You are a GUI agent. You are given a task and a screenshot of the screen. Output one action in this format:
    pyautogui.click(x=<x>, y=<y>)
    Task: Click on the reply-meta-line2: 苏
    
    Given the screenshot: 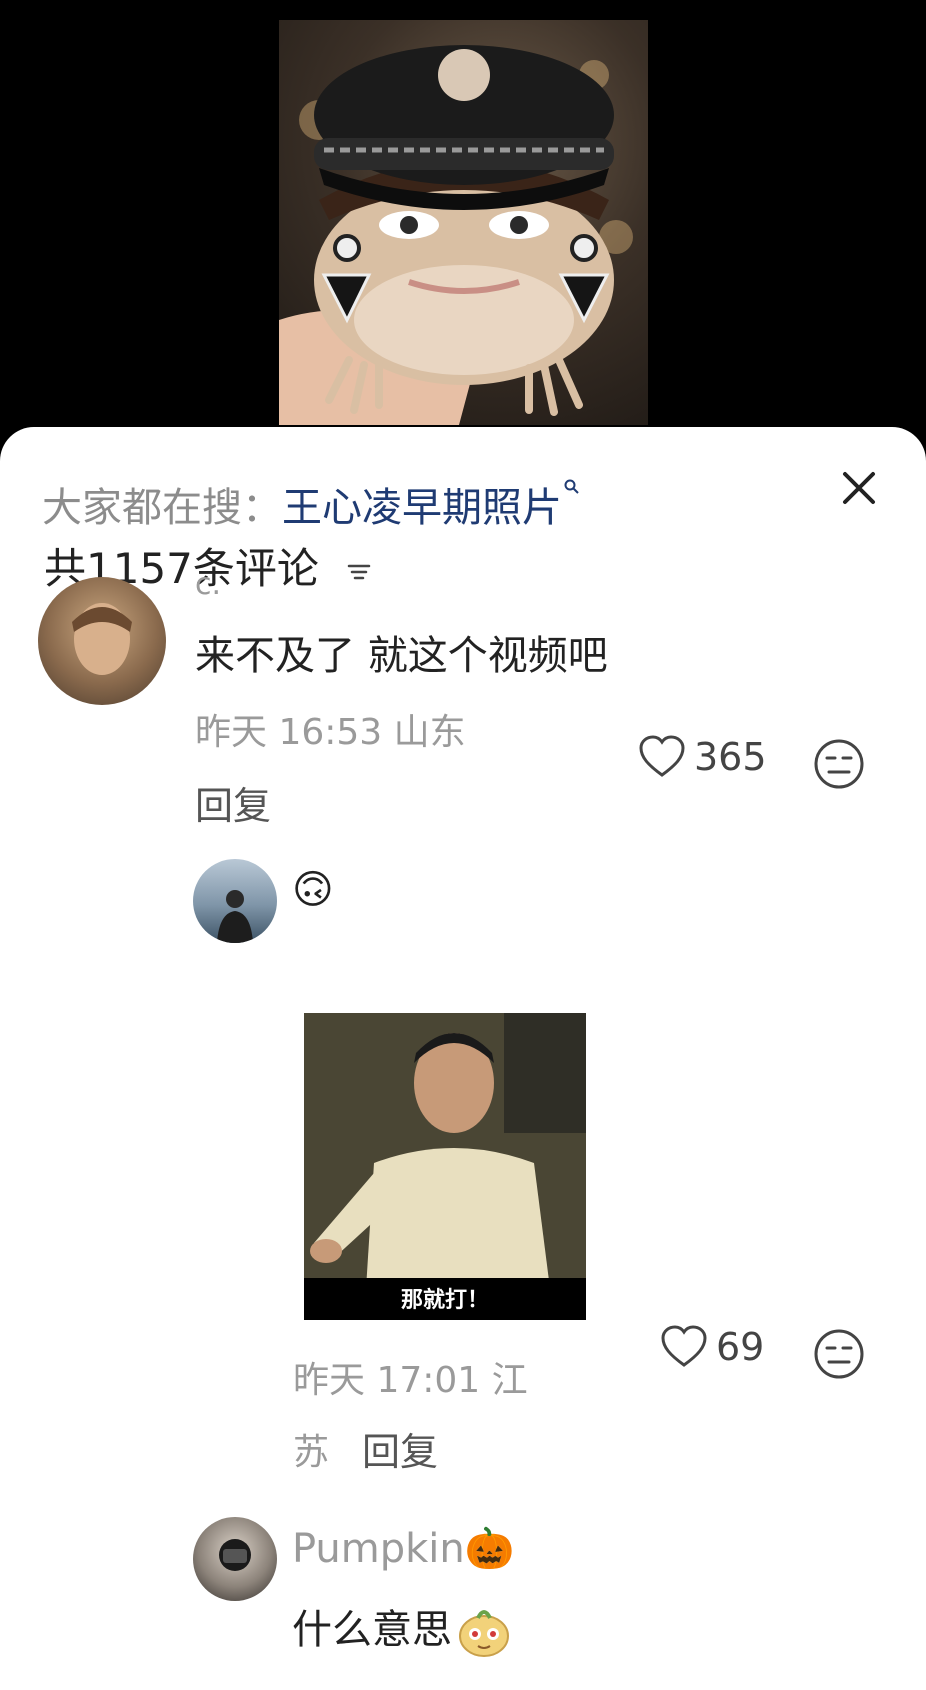 What is the action you would take?
    pyautogui.click(x=311, y=1452)
    